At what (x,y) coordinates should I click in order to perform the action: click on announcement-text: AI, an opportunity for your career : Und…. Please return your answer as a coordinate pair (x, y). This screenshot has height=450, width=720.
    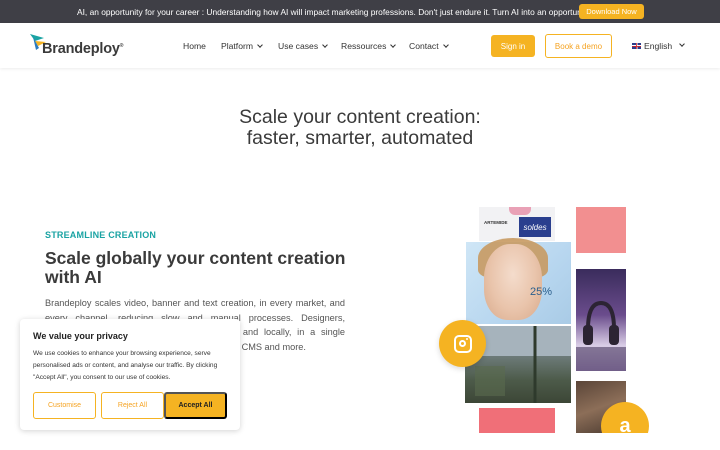
    Looking at the image, I should click on (334, 12).